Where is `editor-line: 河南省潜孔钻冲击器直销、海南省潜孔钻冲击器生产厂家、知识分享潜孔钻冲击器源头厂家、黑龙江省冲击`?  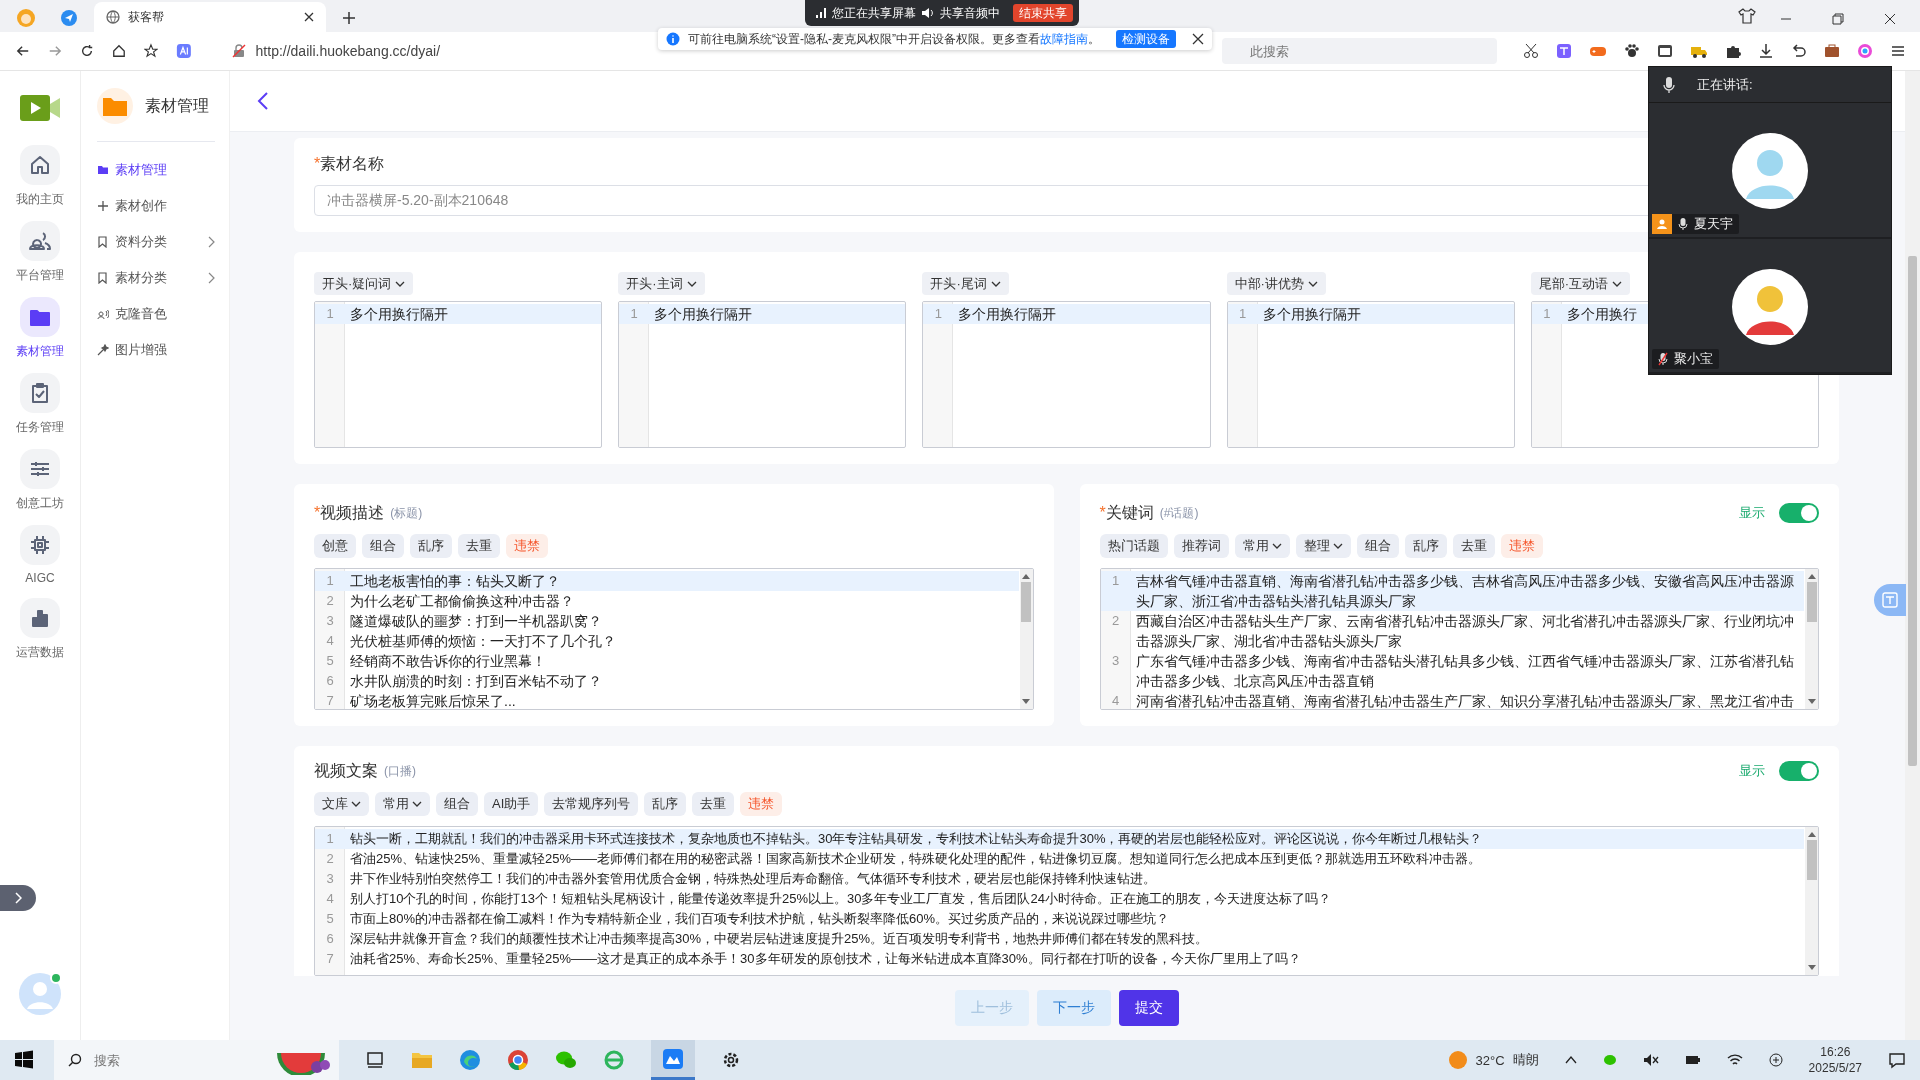
editor-line: 河南省潜孔钻冲击器直销、海南省潜孔钻冲击器生产厂家、知识分享潜孔钻冲击器源头厂家、黑龙江省冲击 is located at coordinates (1464, 700).